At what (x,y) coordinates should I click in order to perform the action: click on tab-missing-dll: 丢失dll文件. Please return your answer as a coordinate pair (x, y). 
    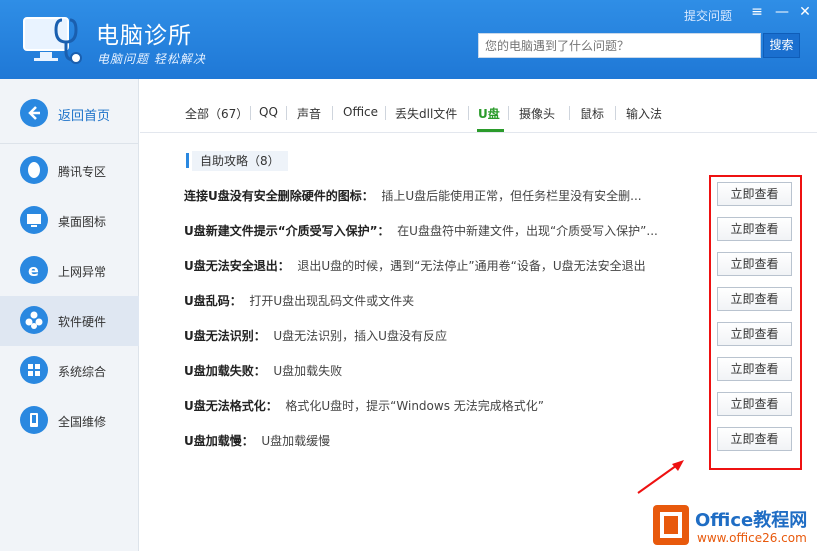
    Looking at the image, I should click on (426, 113).